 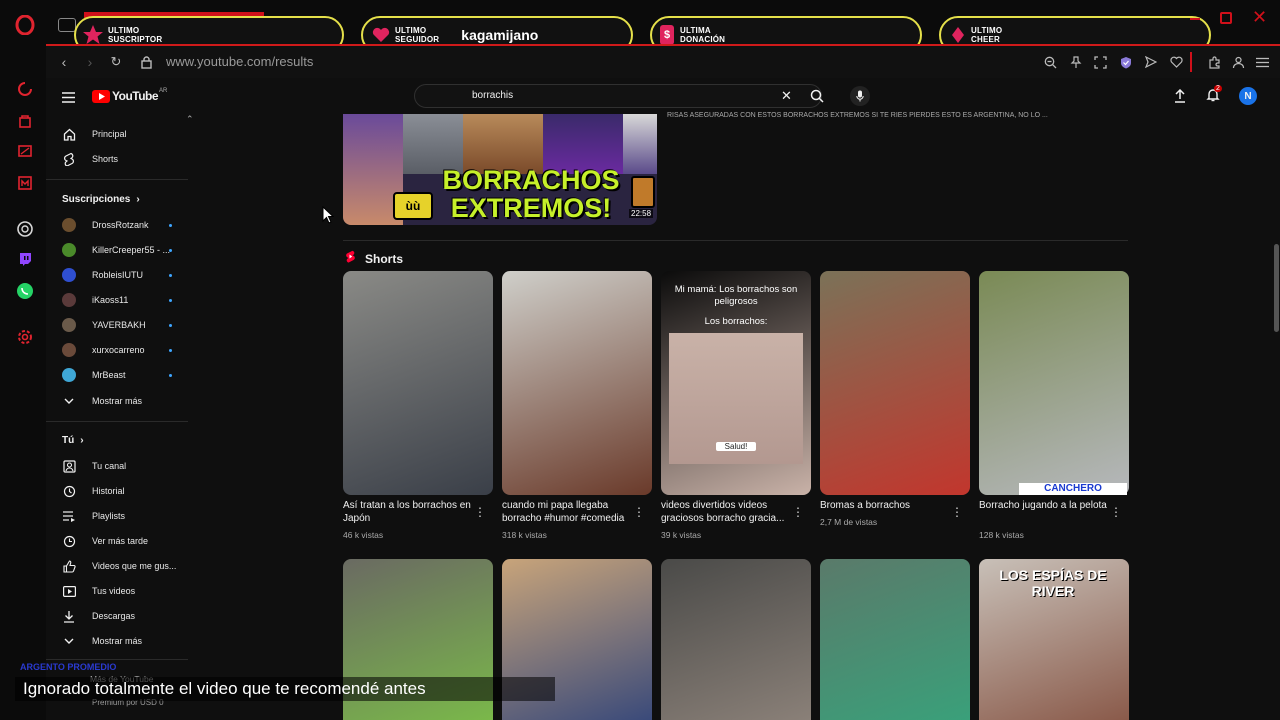 What do you see at coordinates (885, 505) in the screenshot?
I see `short-title: Bromas a borrachos` at bounding box center [885, 505].